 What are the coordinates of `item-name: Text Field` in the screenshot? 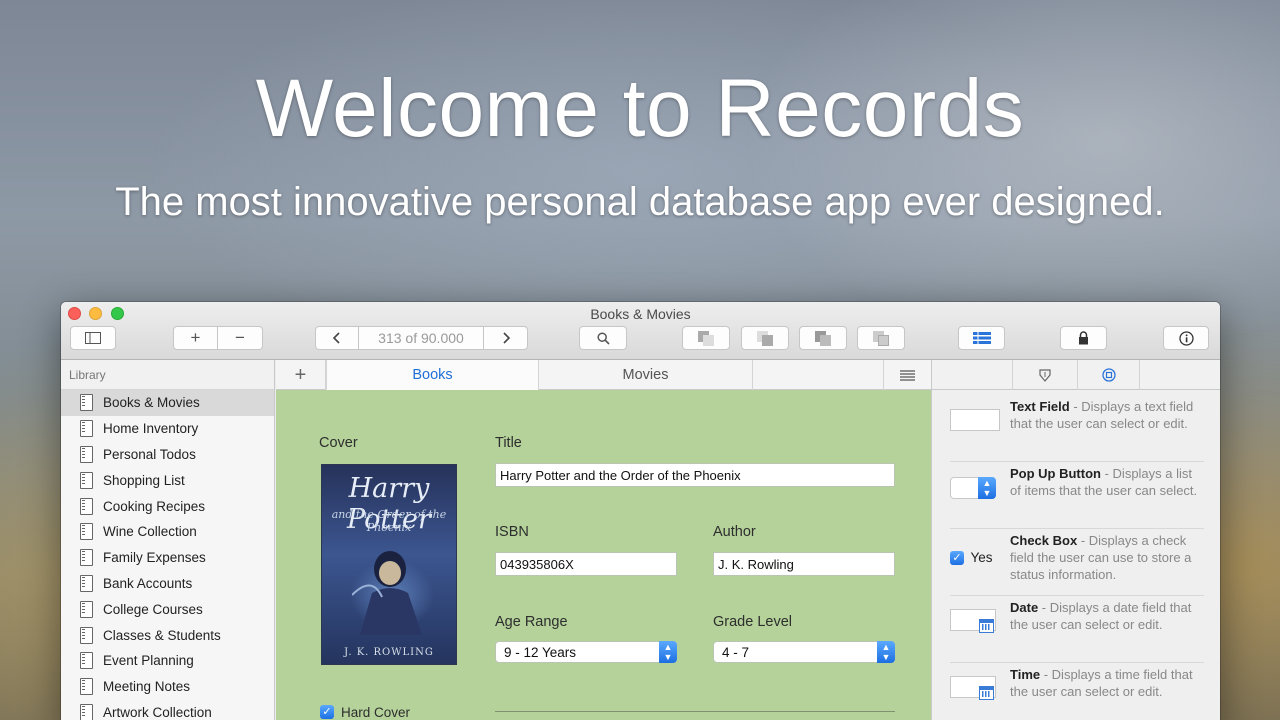 It's located at (1040, 406).